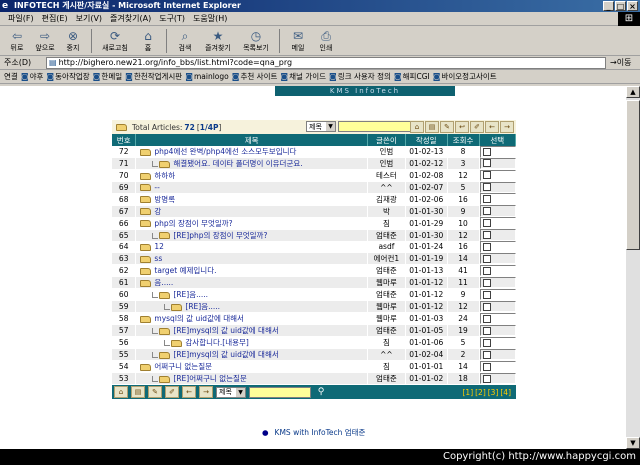 The image size is (640, 465). What do you see at coordinates (251, 176) in the screenshot?
I see `row-subject: 하하하` at bounding box center [251, 176].